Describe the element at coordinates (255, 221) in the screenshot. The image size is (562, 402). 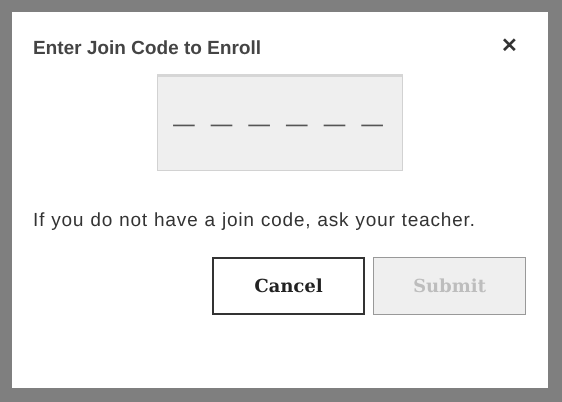
I see `help-text: If you do not have a join code, ask your teacher.` at that location.